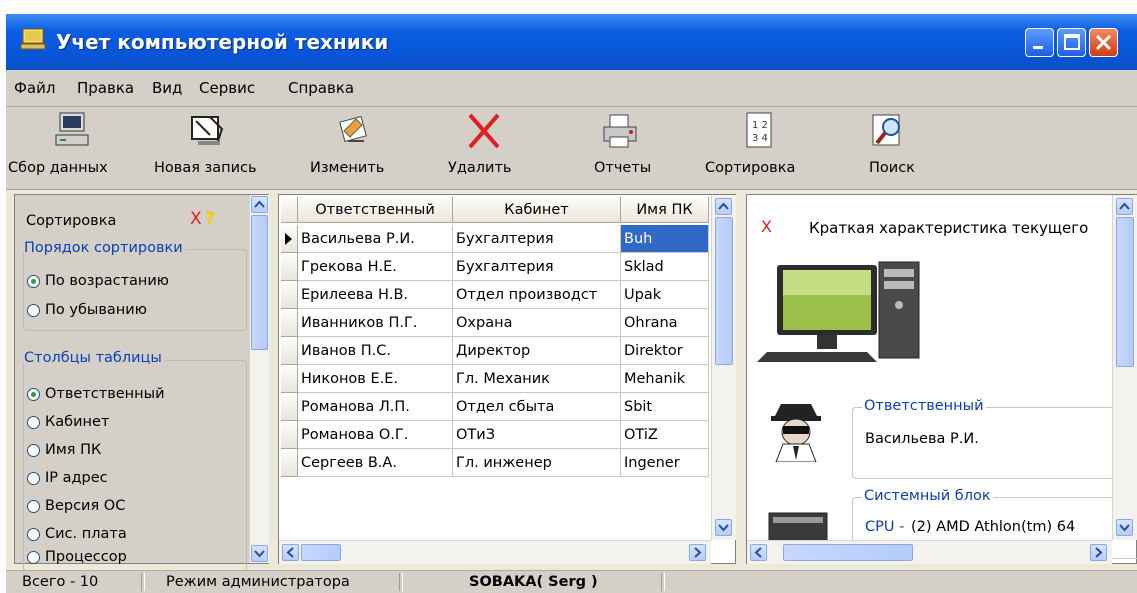 This screenshot has height=593, width=1137. I want to click on column-header-cabinet: Кабинет, so click(537, 210).